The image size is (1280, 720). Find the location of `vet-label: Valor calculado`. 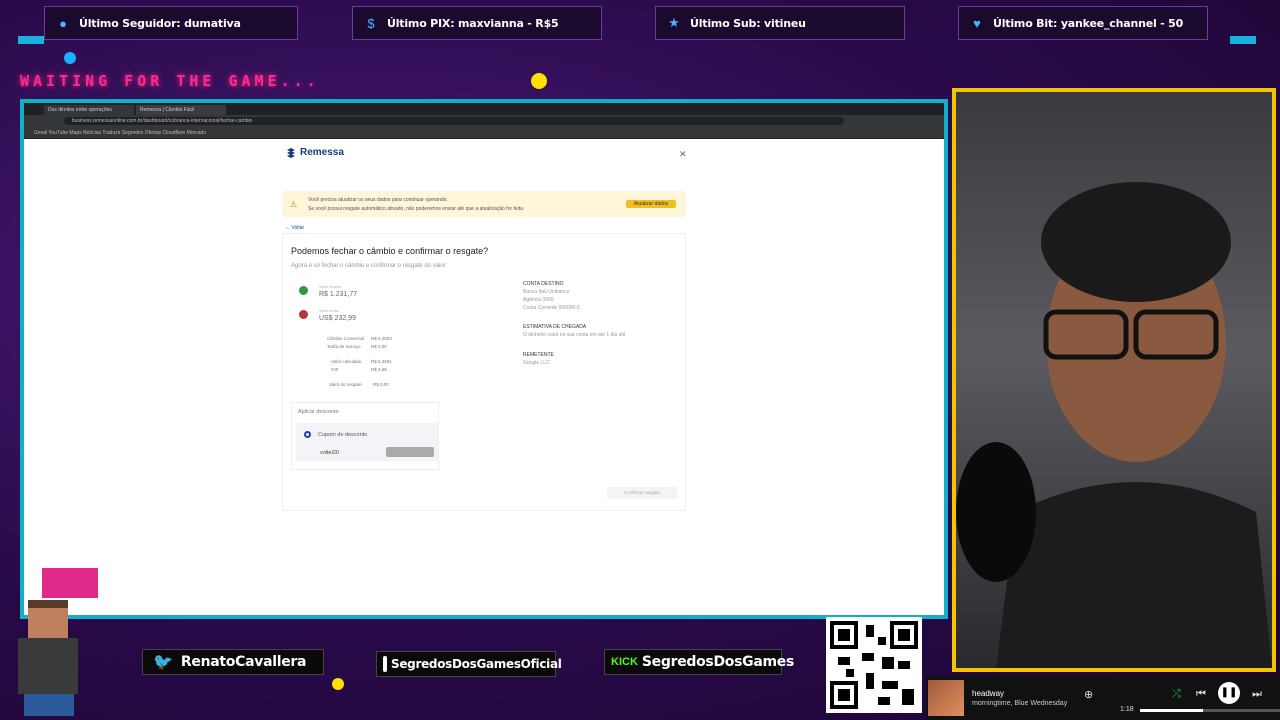

vet-label: Valor calculado is located at coordinates (346, 361).